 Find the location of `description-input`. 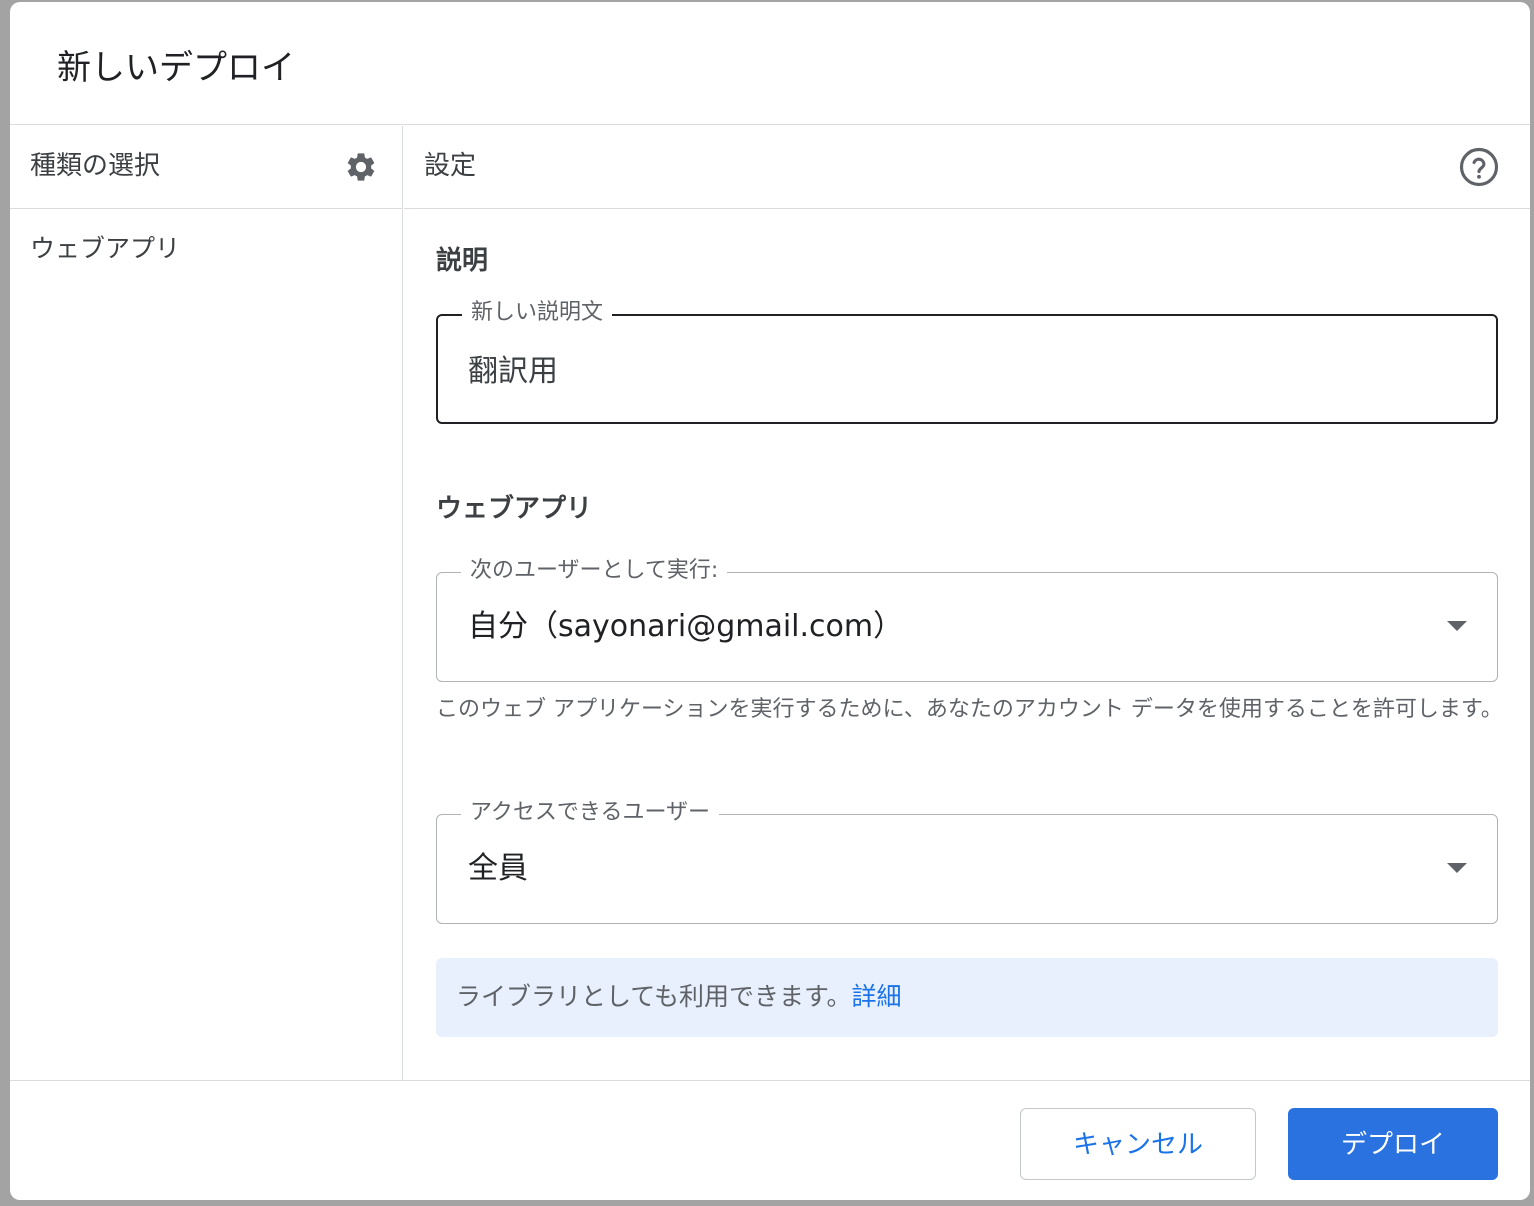

description-input is located at coordinates (958, 368).